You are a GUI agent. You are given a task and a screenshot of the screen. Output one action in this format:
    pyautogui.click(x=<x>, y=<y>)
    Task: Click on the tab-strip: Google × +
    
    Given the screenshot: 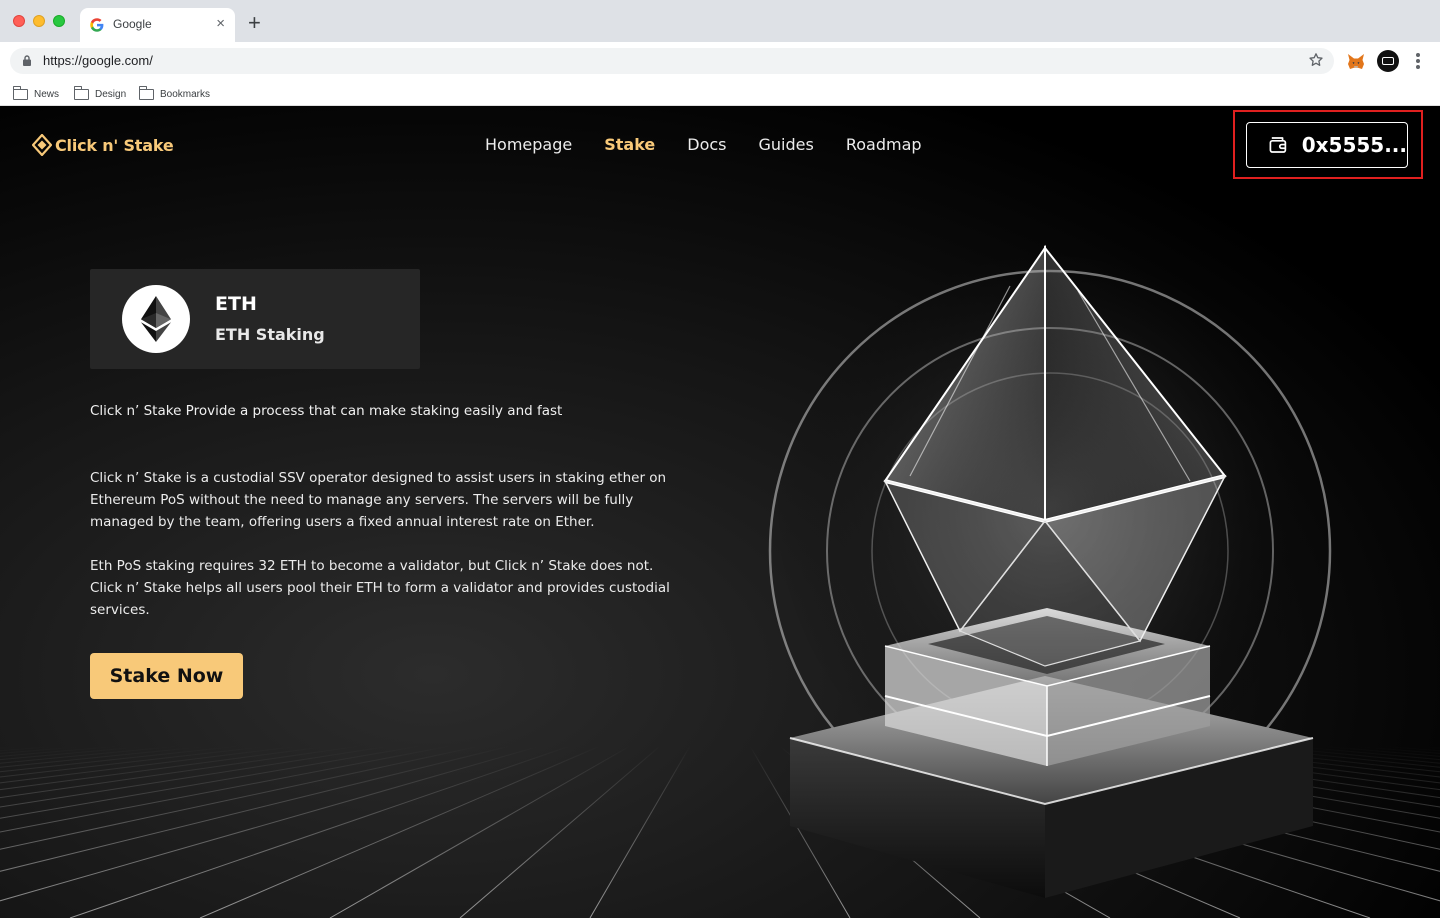 What is the action you would take?
    pyautogui.click(x=720, y=21)
    